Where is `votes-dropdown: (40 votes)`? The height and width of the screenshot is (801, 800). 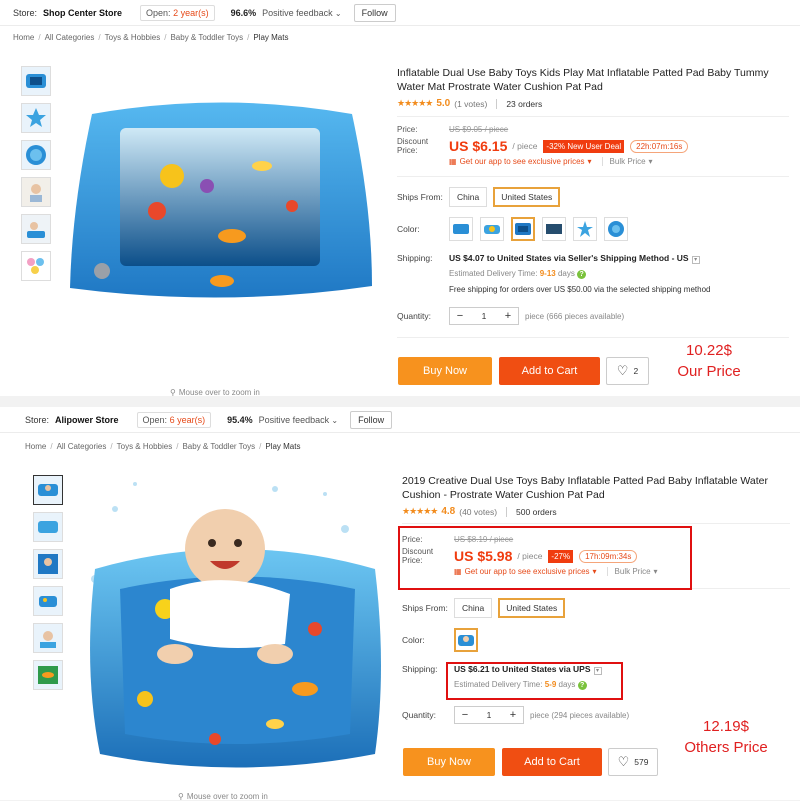 votes-dropdown: (40 votes) is located at coordinates (478, 512).